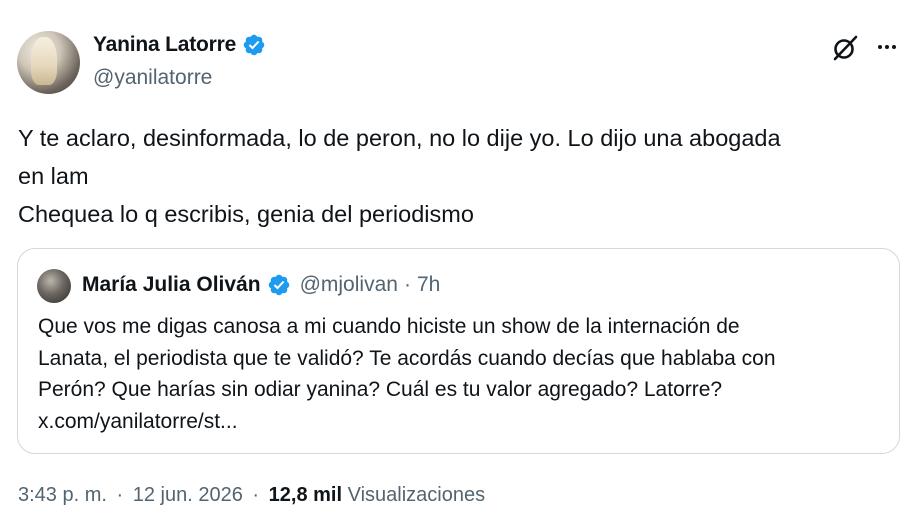 The width and height of the screenshot is (912, 523). I want to click on author-avatar, so click(48, 62).